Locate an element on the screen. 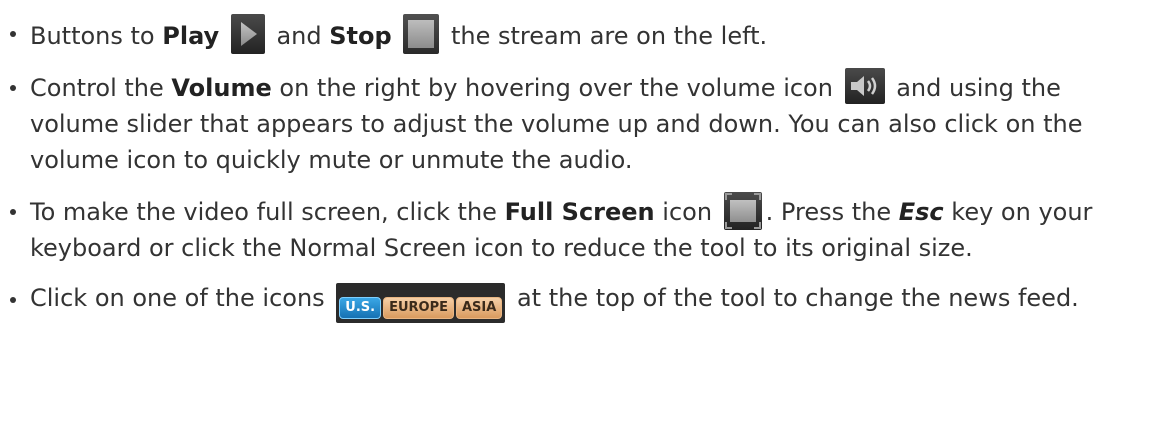 The height and width of the screenshot is (432, 1152). volume-term: Volume is located at coordinates (221, 88).